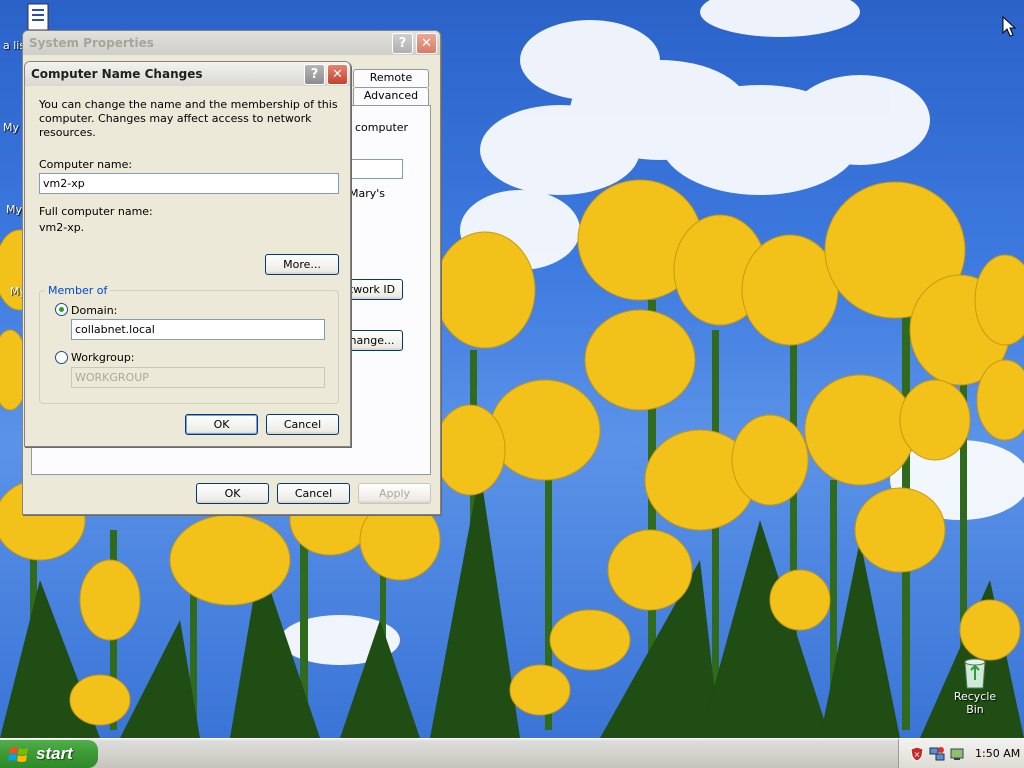  Describe the element at coordinates (18, 754) in the screenshot. I see `windows-logo-icon` at that location.